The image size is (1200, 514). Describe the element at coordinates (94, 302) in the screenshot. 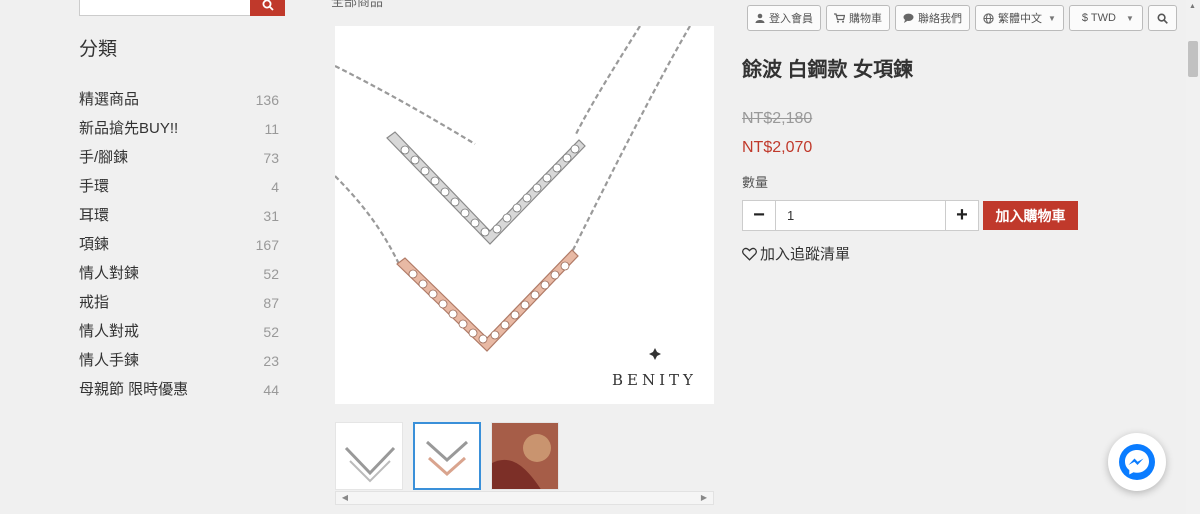

I see `category-label: 戒指` at that location.